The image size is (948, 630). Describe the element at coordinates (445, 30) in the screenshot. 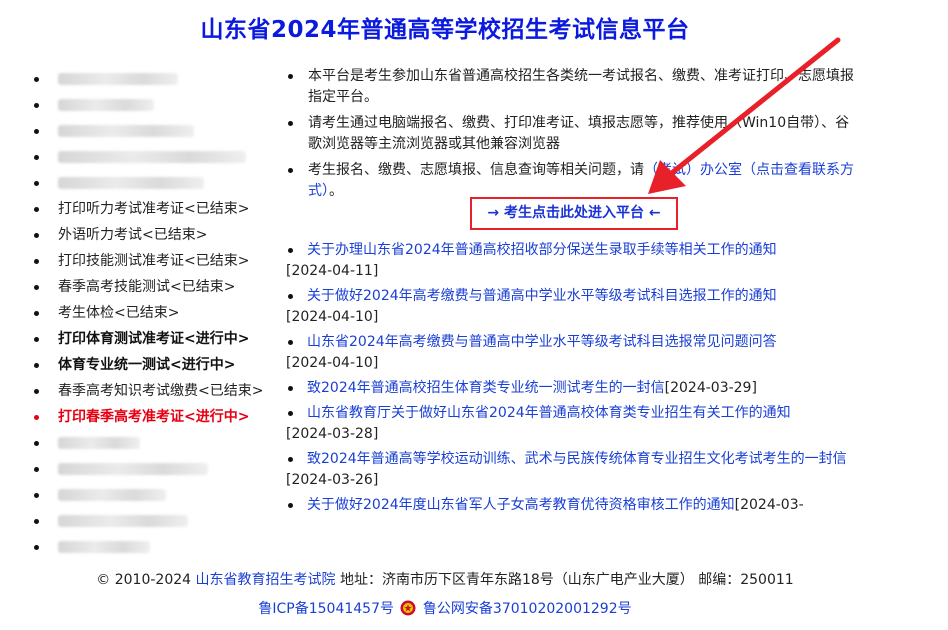

I see `page-title: 山东省2024年普通高等学校招生考试信息平台` at that location.